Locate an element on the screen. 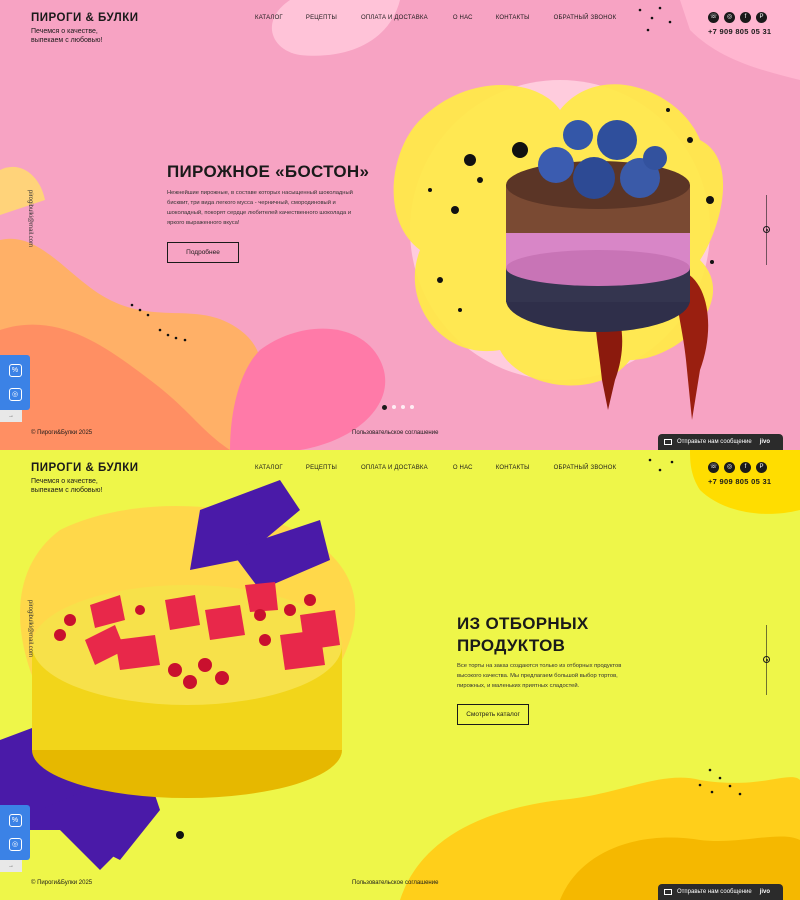  hero-title: ПИРОЖНОЕ «БОСТОН» is located at coordinates (268, 171).